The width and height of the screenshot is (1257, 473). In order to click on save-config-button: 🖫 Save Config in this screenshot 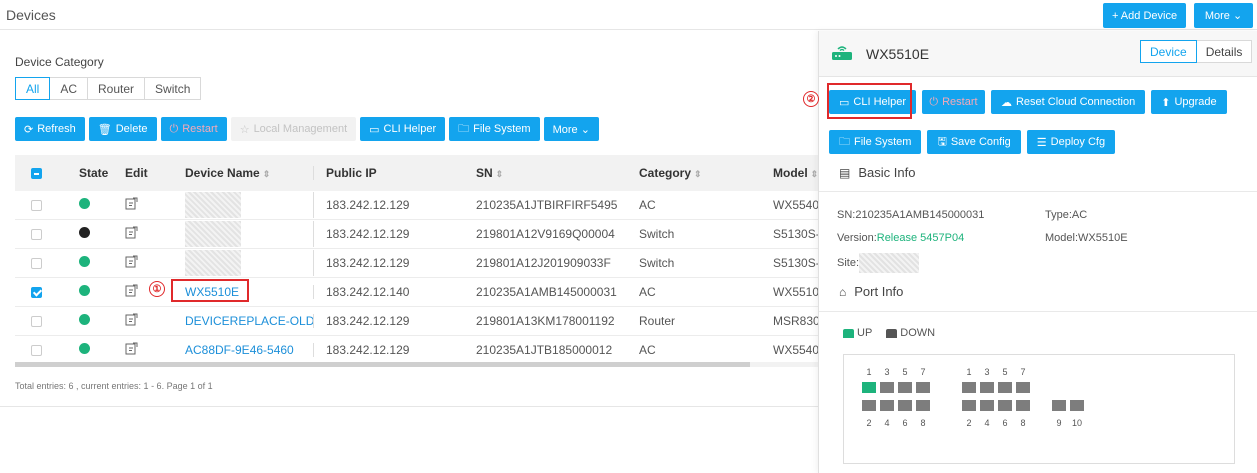, I will do `click(974, 142)`.